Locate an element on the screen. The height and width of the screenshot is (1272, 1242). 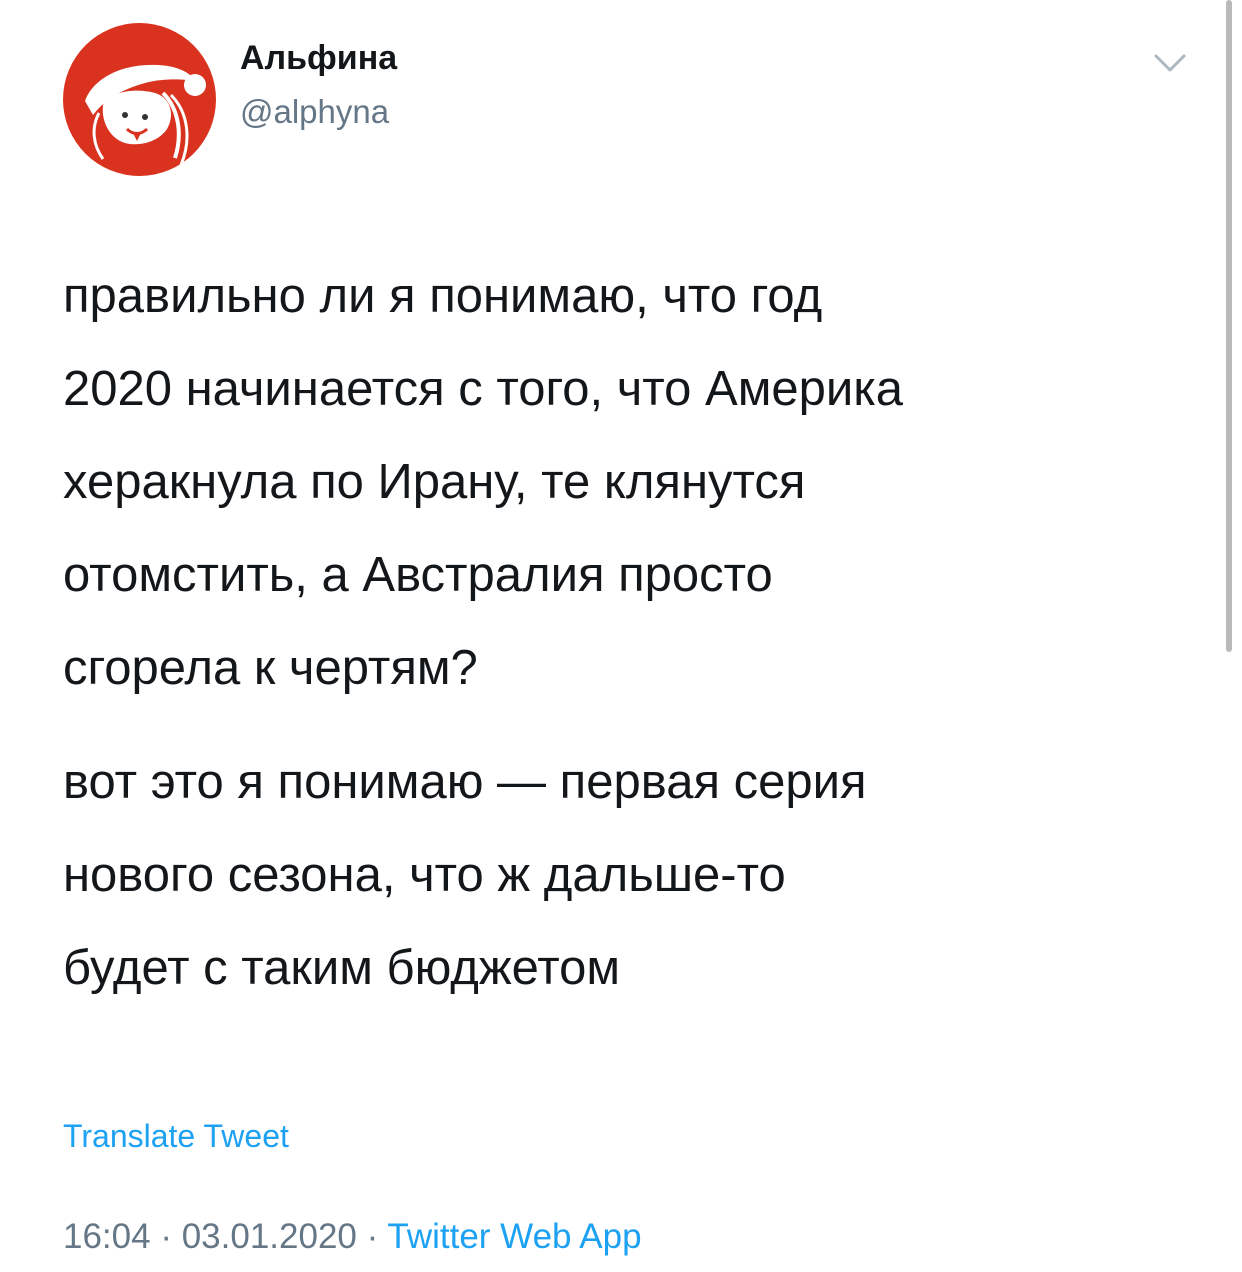
tweet-metadata: 16:04 · 03.01.2020 · Twitter Web App is located at coordinates (352, 1237).